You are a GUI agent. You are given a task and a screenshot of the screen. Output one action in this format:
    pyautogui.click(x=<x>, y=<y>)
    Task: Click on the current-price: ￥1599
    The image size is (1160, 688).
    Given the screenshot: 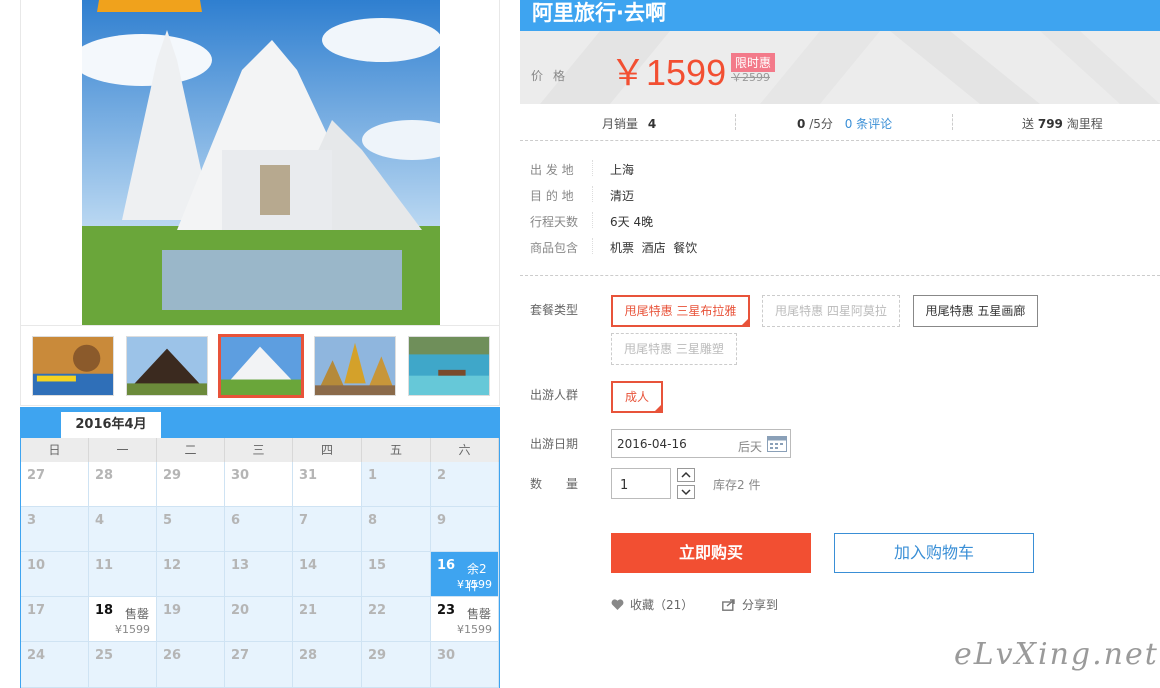 What is the action you would take?
    pyautogui.click(x=668, y=72)
    